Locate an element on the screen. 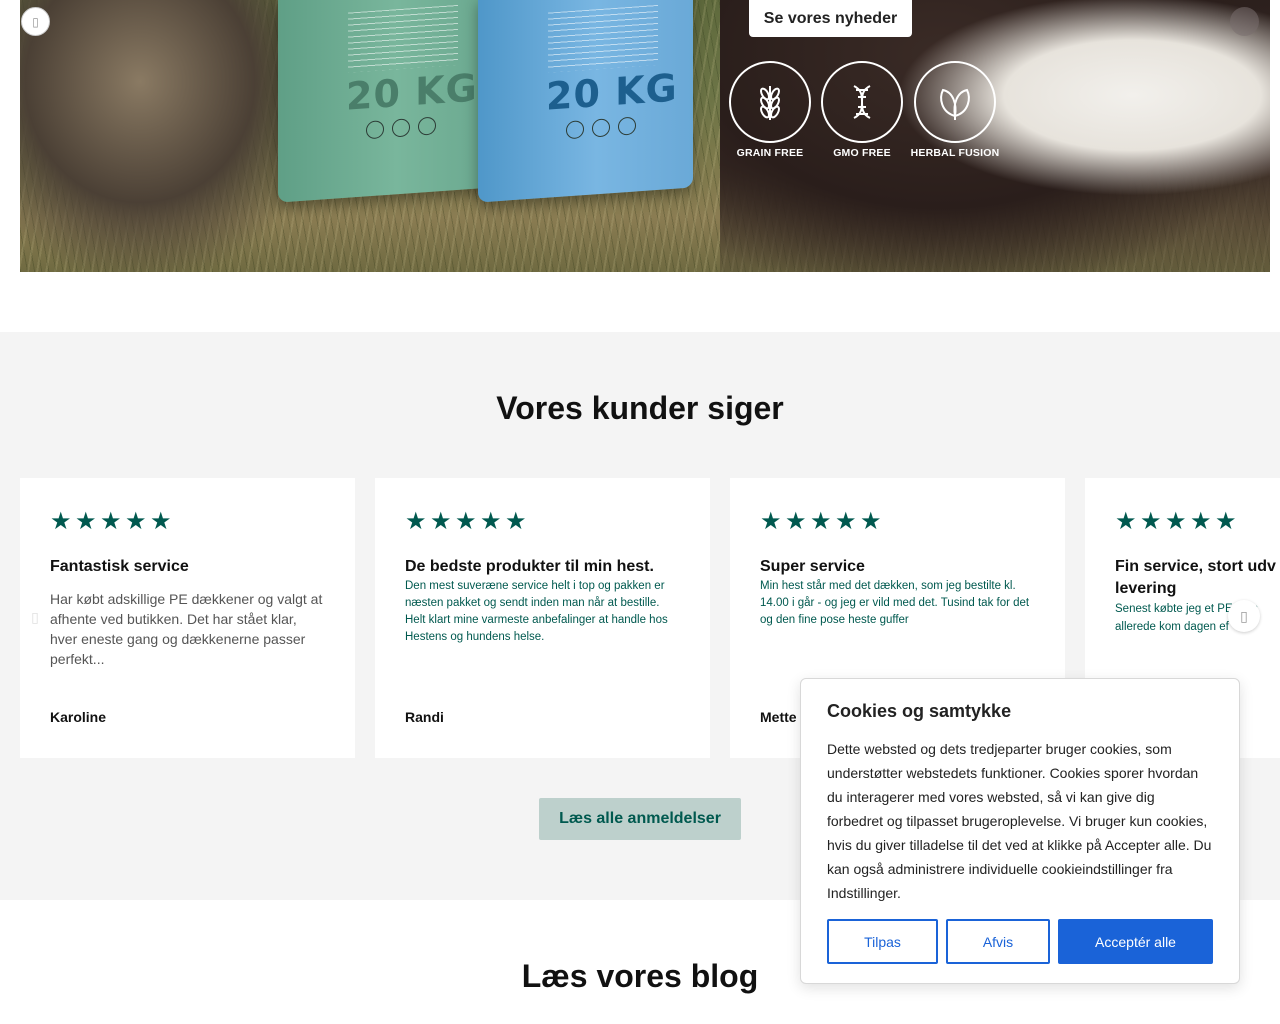  badge-label: GRAIN FREE is located at coordinates (770, 153).